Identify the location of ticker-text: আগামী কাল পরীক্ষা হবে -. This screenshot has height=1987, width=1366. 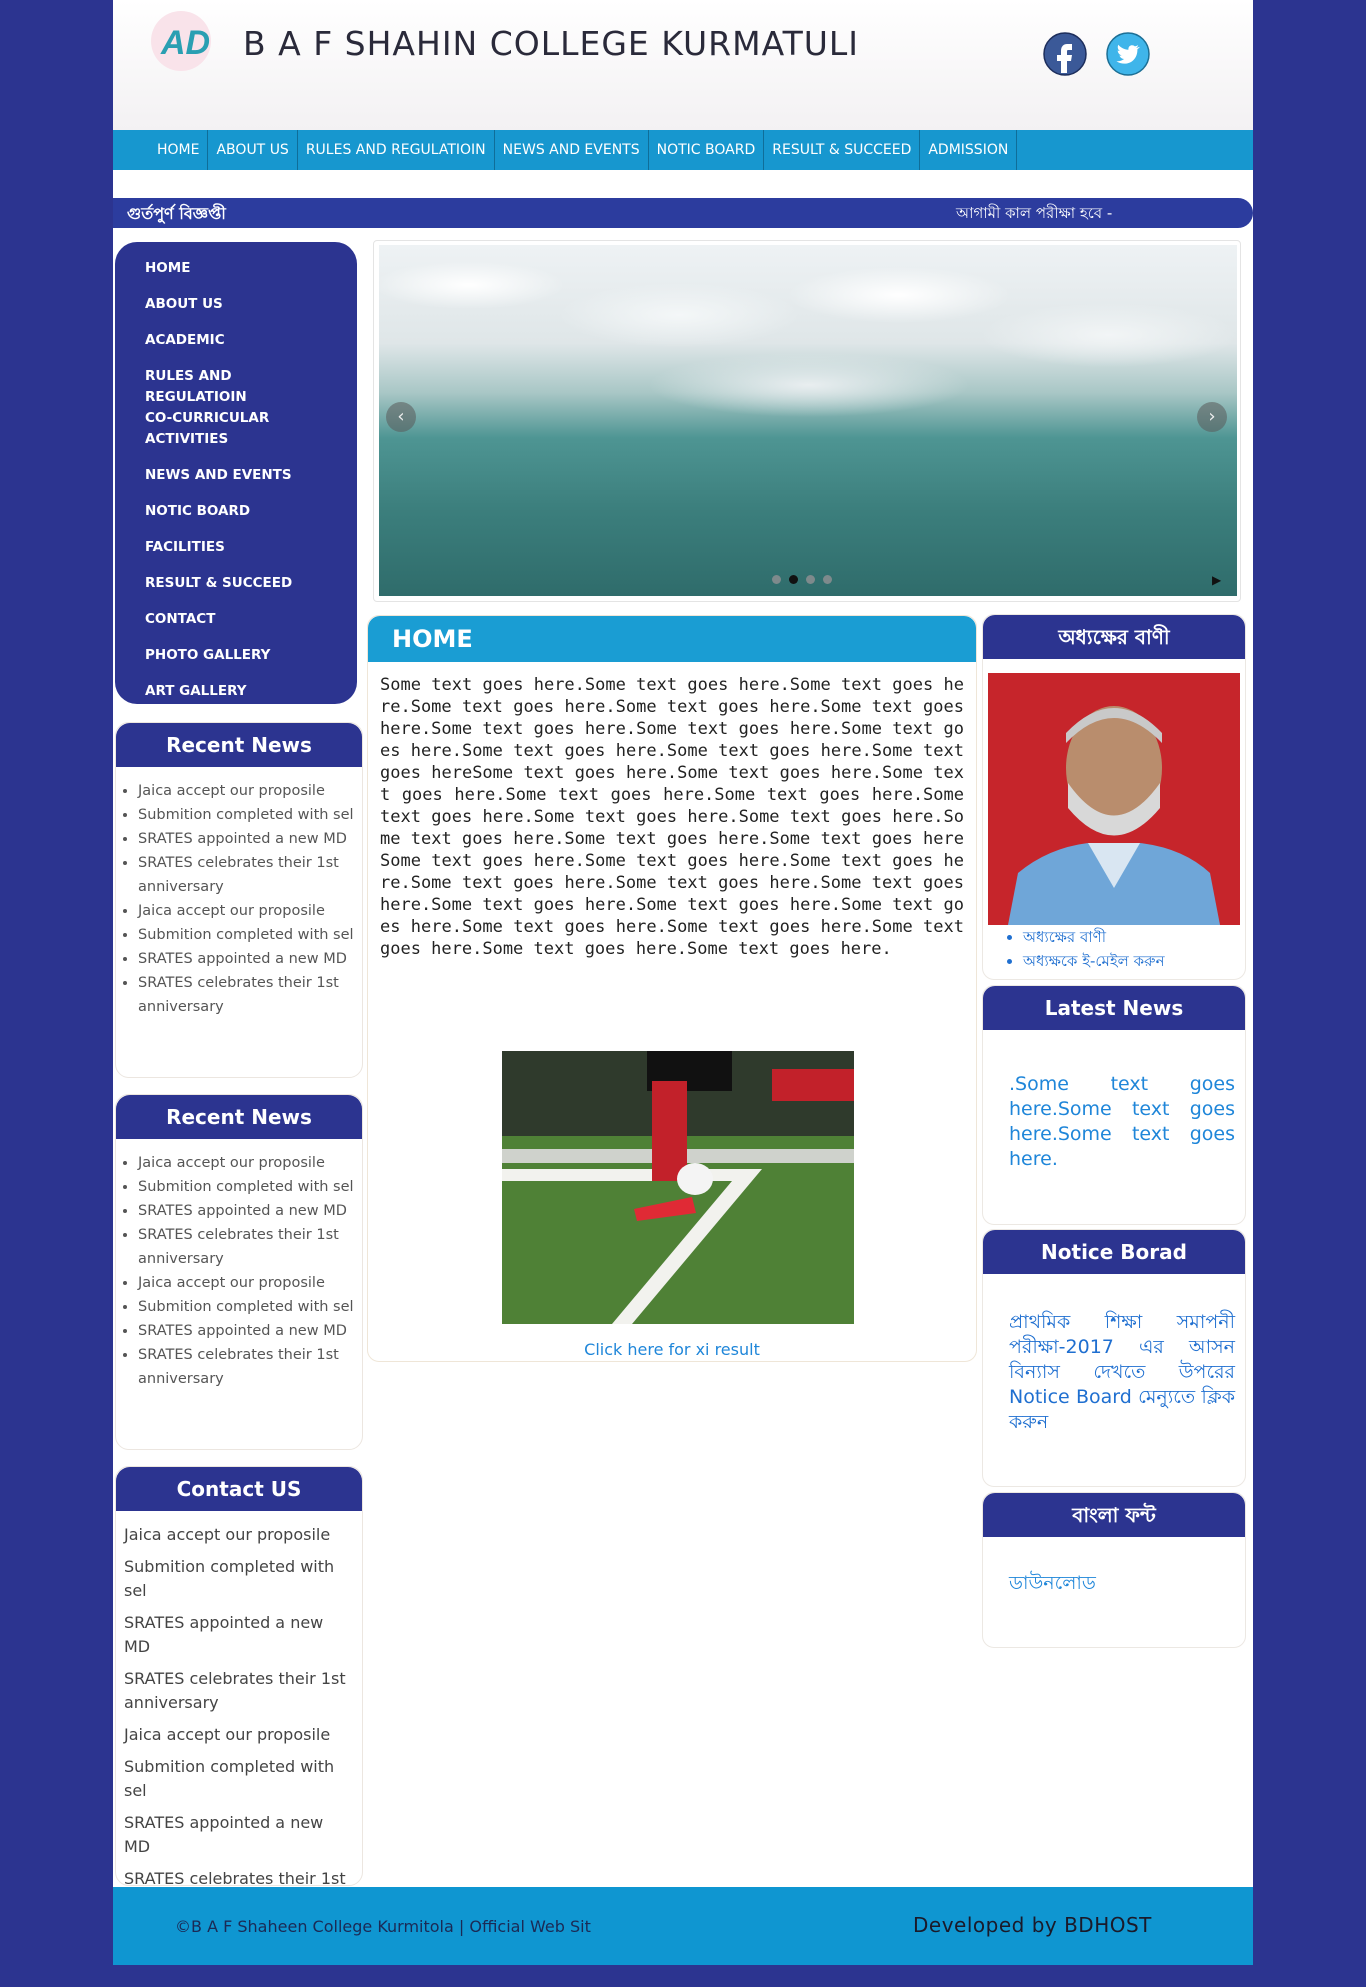
(1034, 214).